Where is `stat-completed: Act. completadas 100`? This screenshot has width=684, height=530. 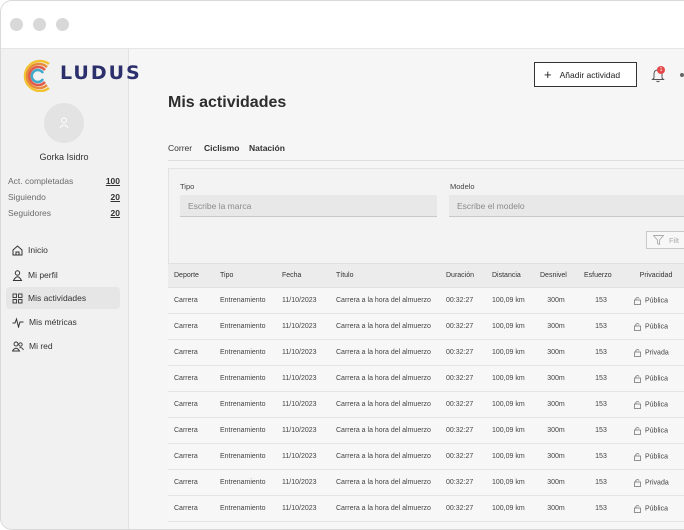
stat-completed: Act. completadas 100 is located at coordinates (64, 181).